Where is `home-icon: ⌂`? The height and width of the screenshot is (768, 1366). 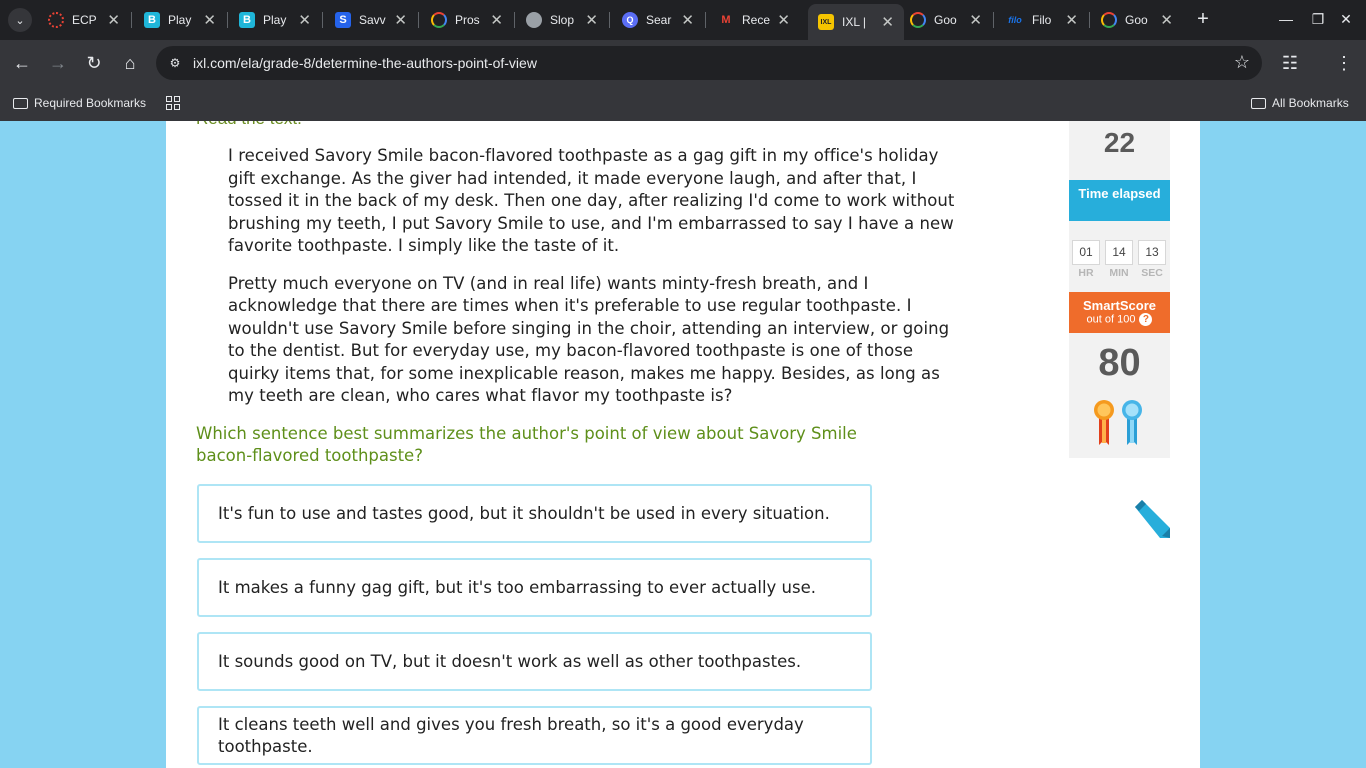 home-icon: ⌂ is located at coordinates (130, 63).